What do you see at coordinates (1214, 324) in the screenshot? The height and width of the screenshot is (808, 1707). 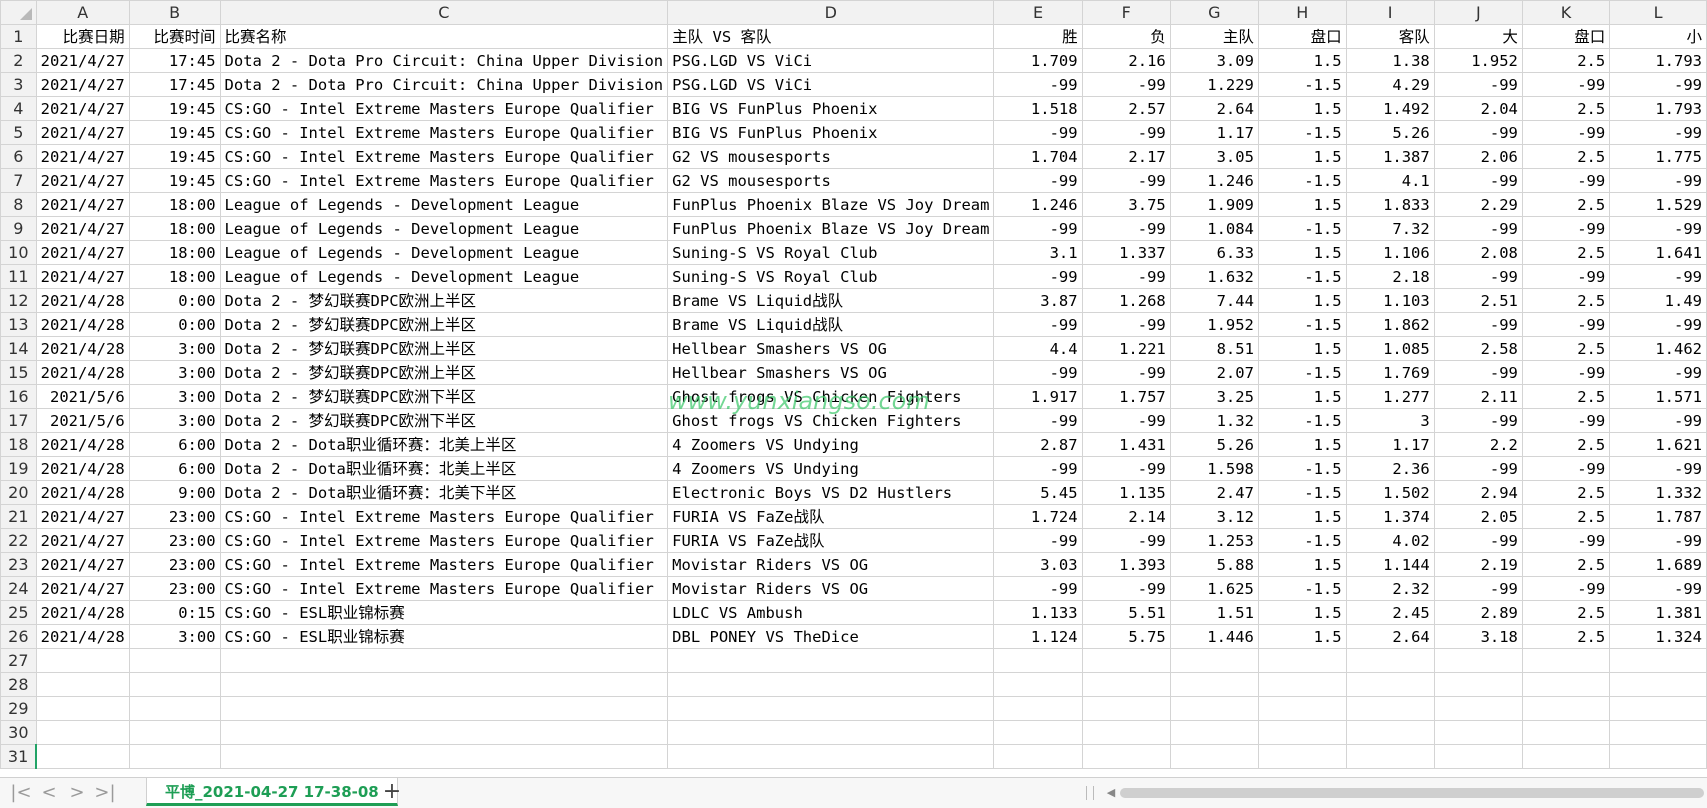 I see `cell-g: 1.952` at bounding box center [1214, 324].